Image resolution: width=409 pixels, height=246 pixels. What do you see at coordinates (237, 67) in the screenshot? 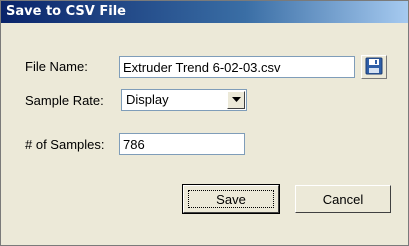
I see `file-name-input` at bounding box center [237, 67].